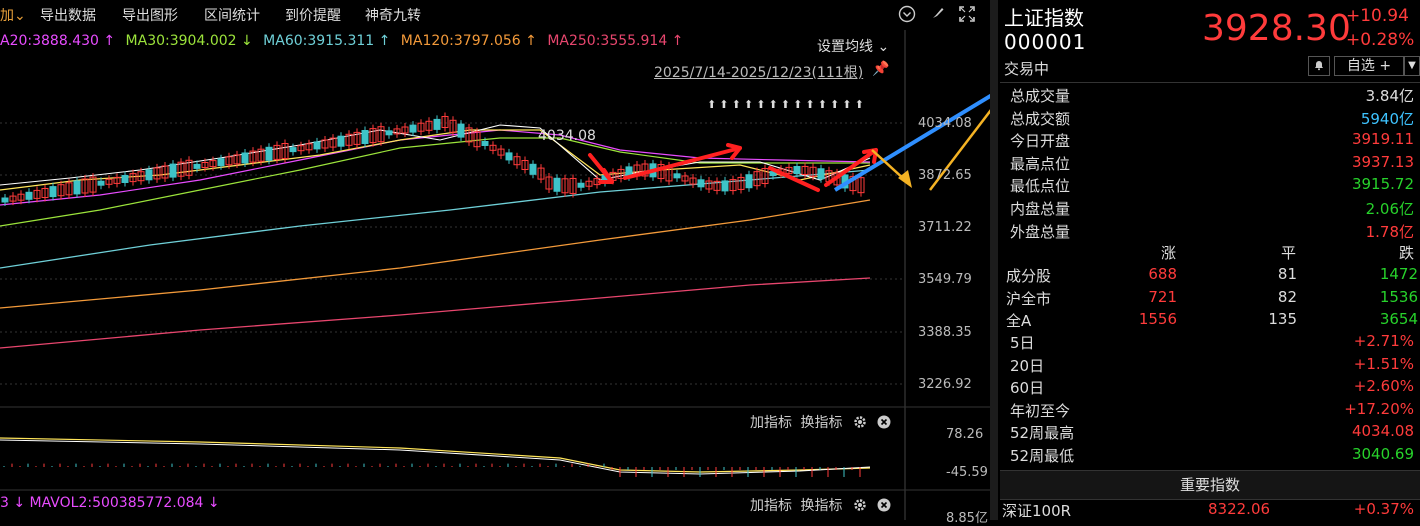 Image resolution: width=1420 pixels, height=526 pixels. Describe the element at coordinates (1276, 28) in the screenshot. I see `index-price: 3928.30` at that location.